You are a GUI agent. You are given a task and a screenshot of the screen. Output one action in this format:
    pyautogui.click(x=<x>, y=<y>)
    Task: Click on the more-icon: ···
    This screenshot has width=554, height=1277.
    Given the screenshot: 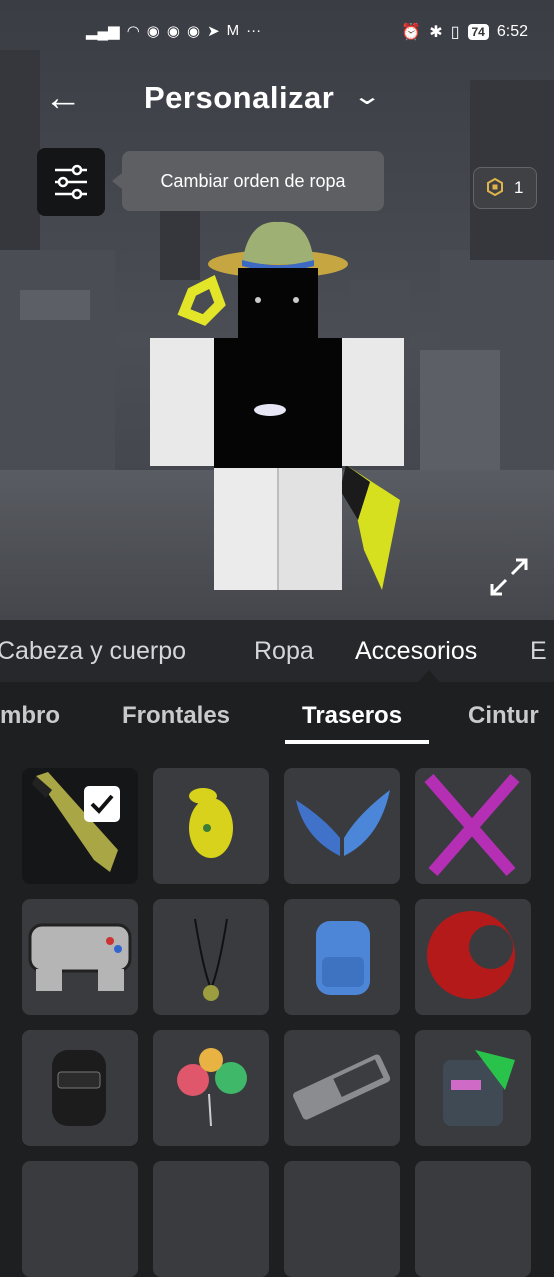 What is the action you would take?
    pyautogui.click(x=254, y=30)
    